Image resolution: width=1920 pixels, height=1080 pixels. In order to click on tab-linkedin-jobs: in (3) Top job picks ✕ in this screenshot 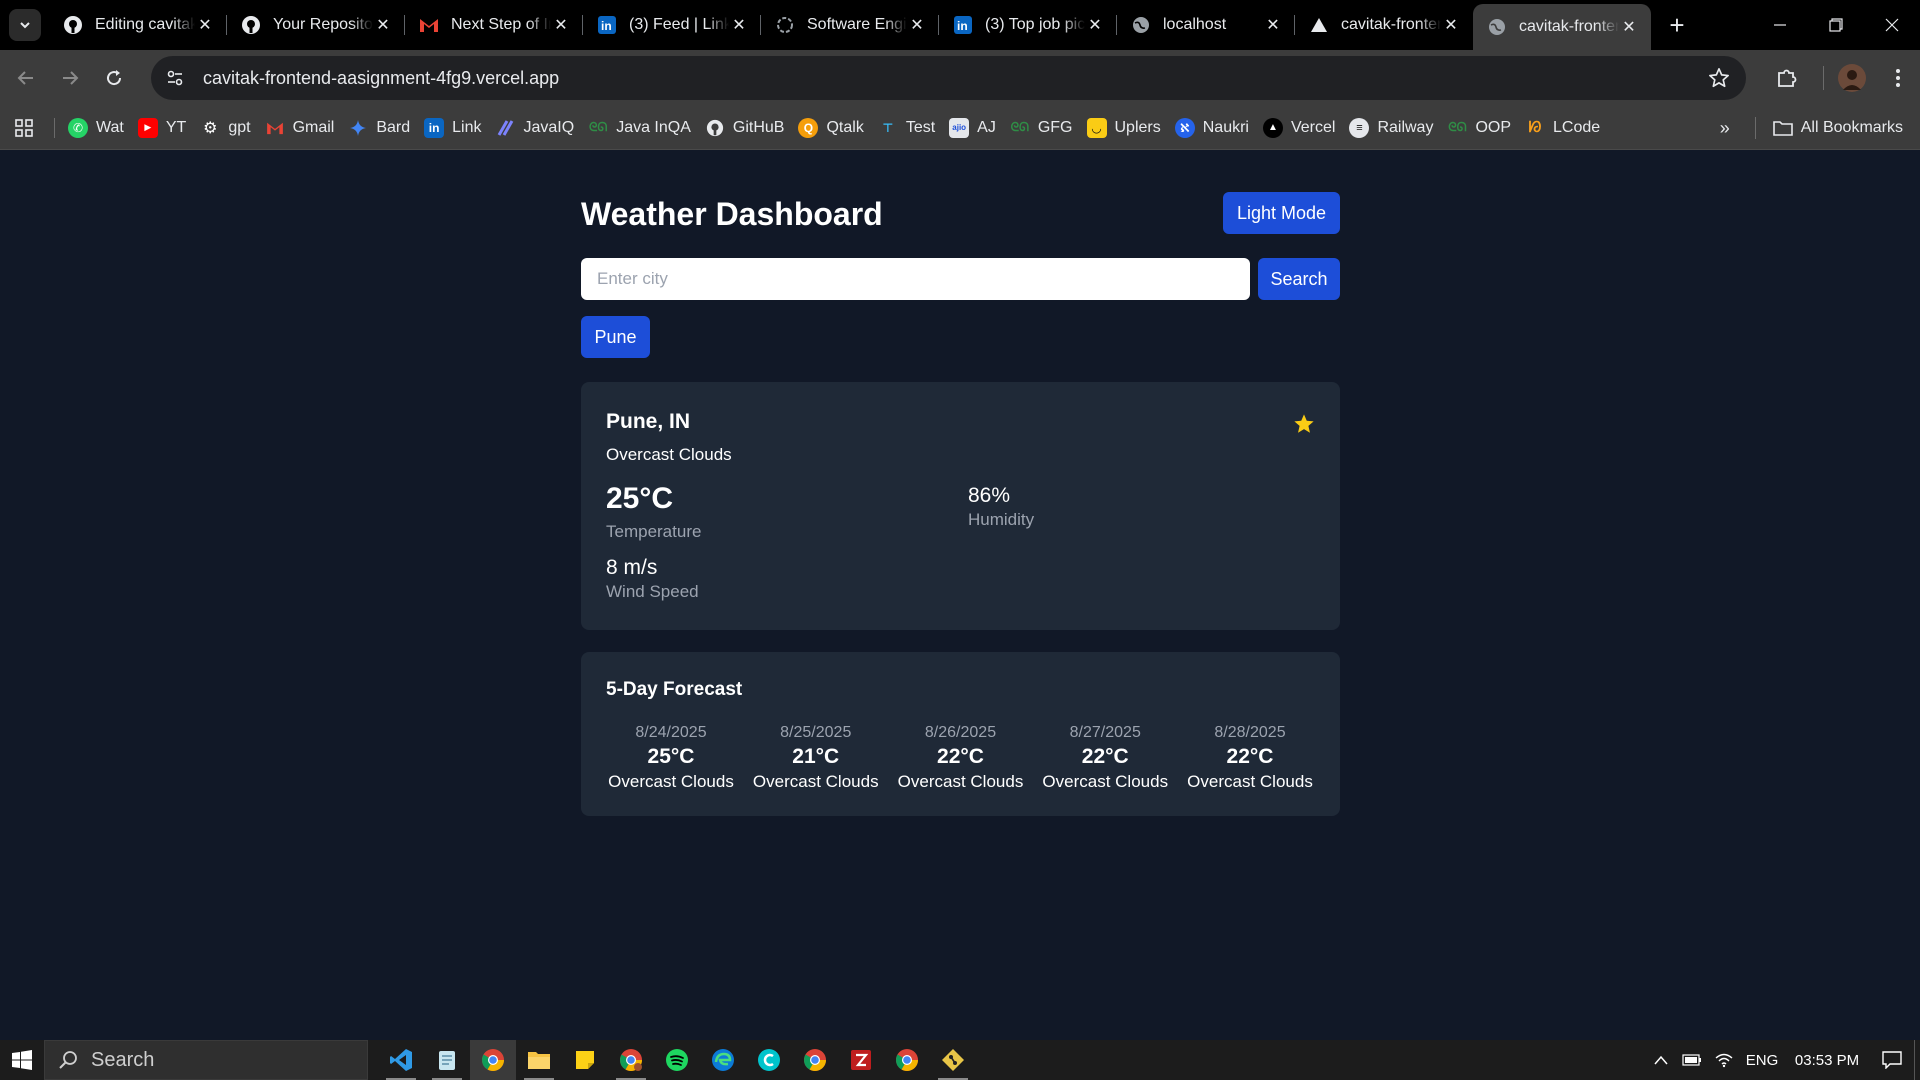, I will do `click(1028, 25)`.